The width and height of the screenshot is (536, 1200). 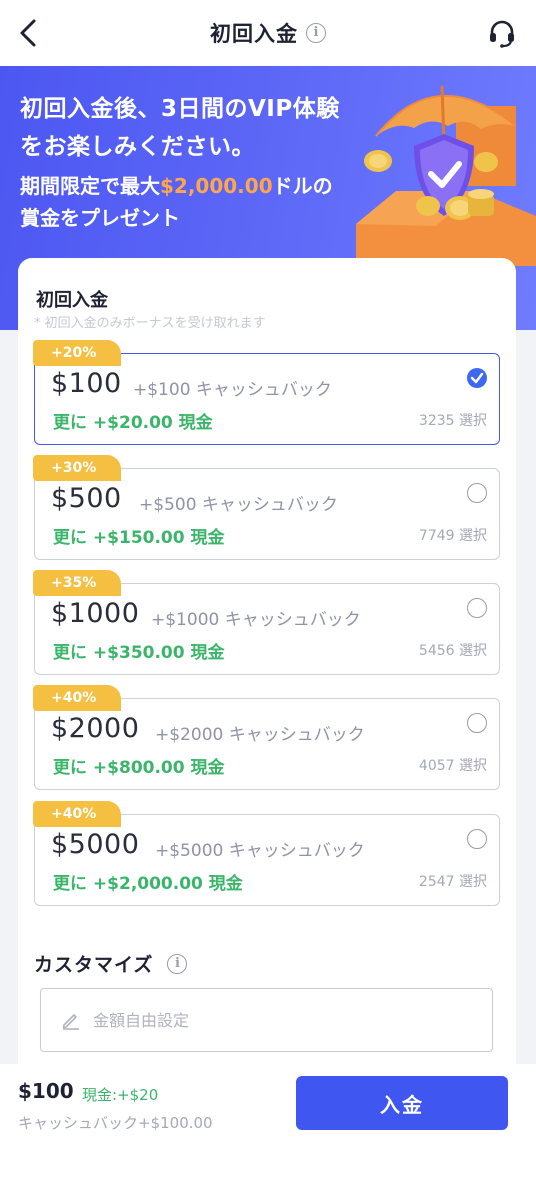 What do you see at coordinates (256, 620) in the screenshot?
I see `option-cashback: +$1000 キャッシュバック` at bounding box center [256, 620].